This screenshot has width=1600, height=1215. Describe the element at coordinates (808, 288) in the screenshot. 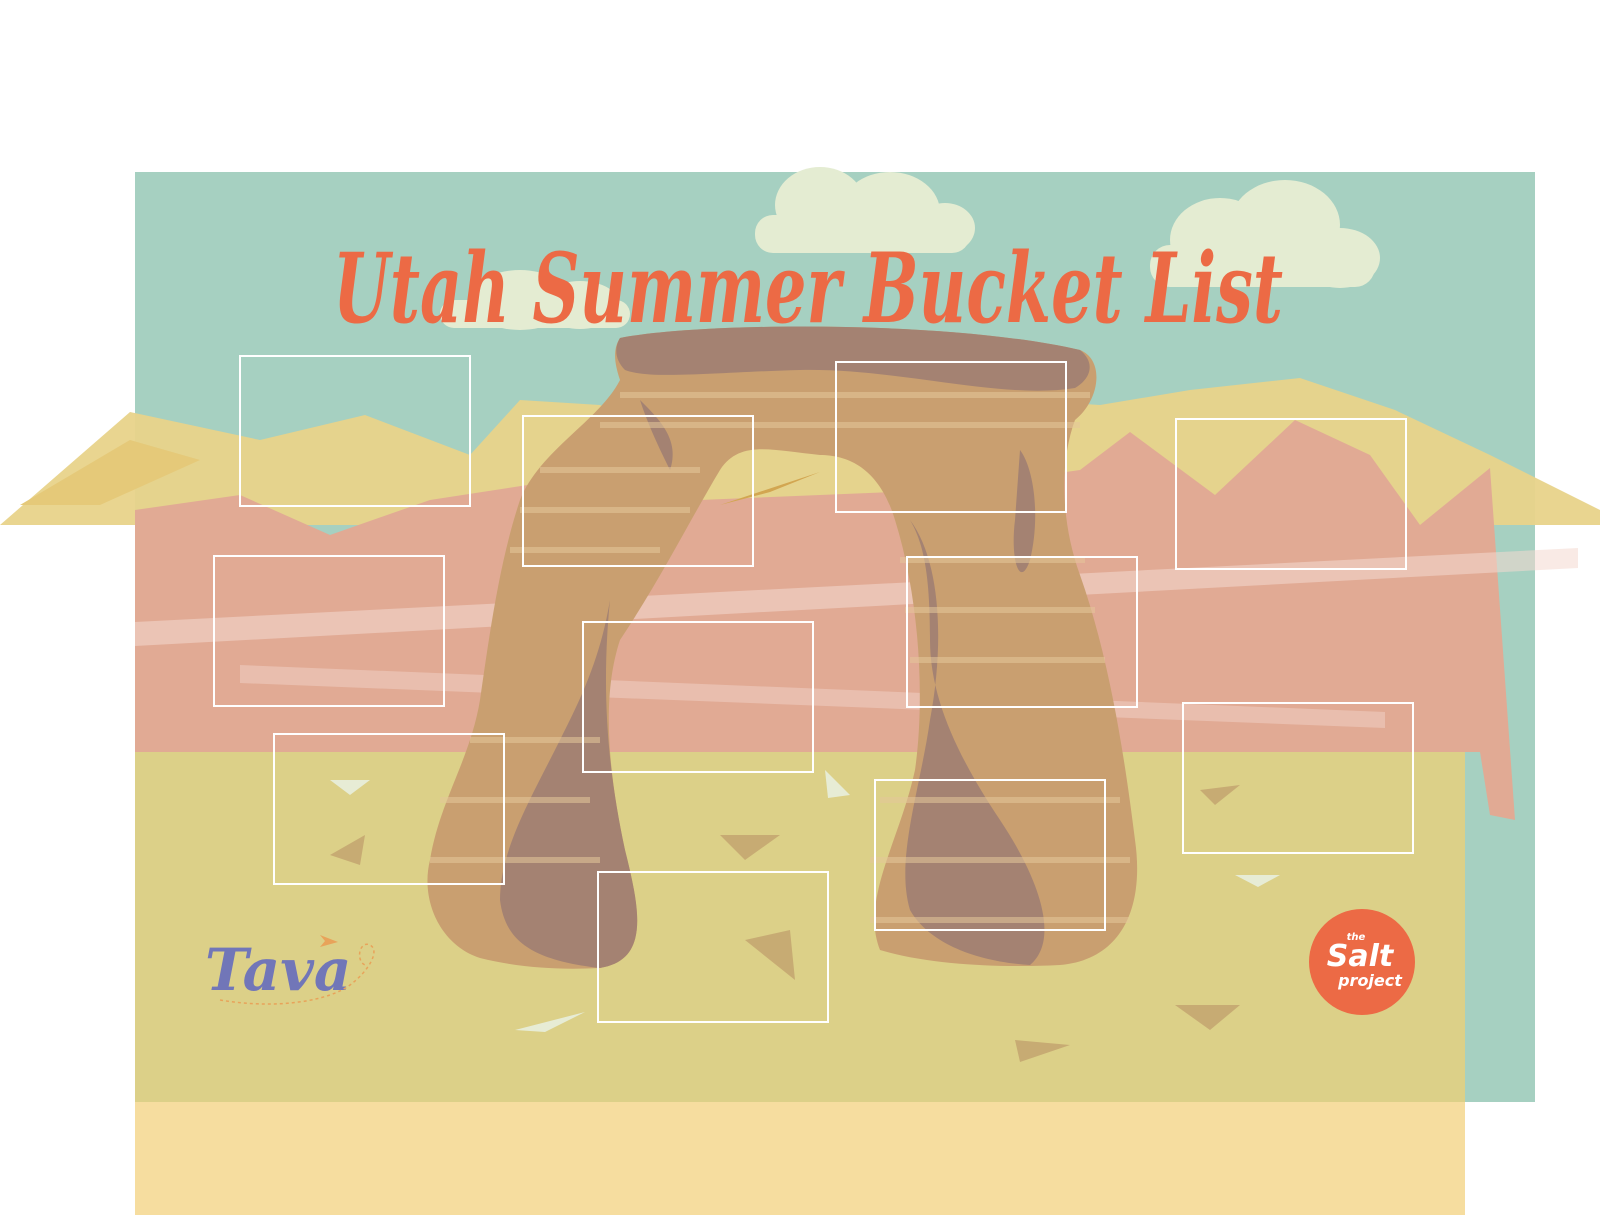

I see `page-title: Utah Summer Bucket List` at that location.